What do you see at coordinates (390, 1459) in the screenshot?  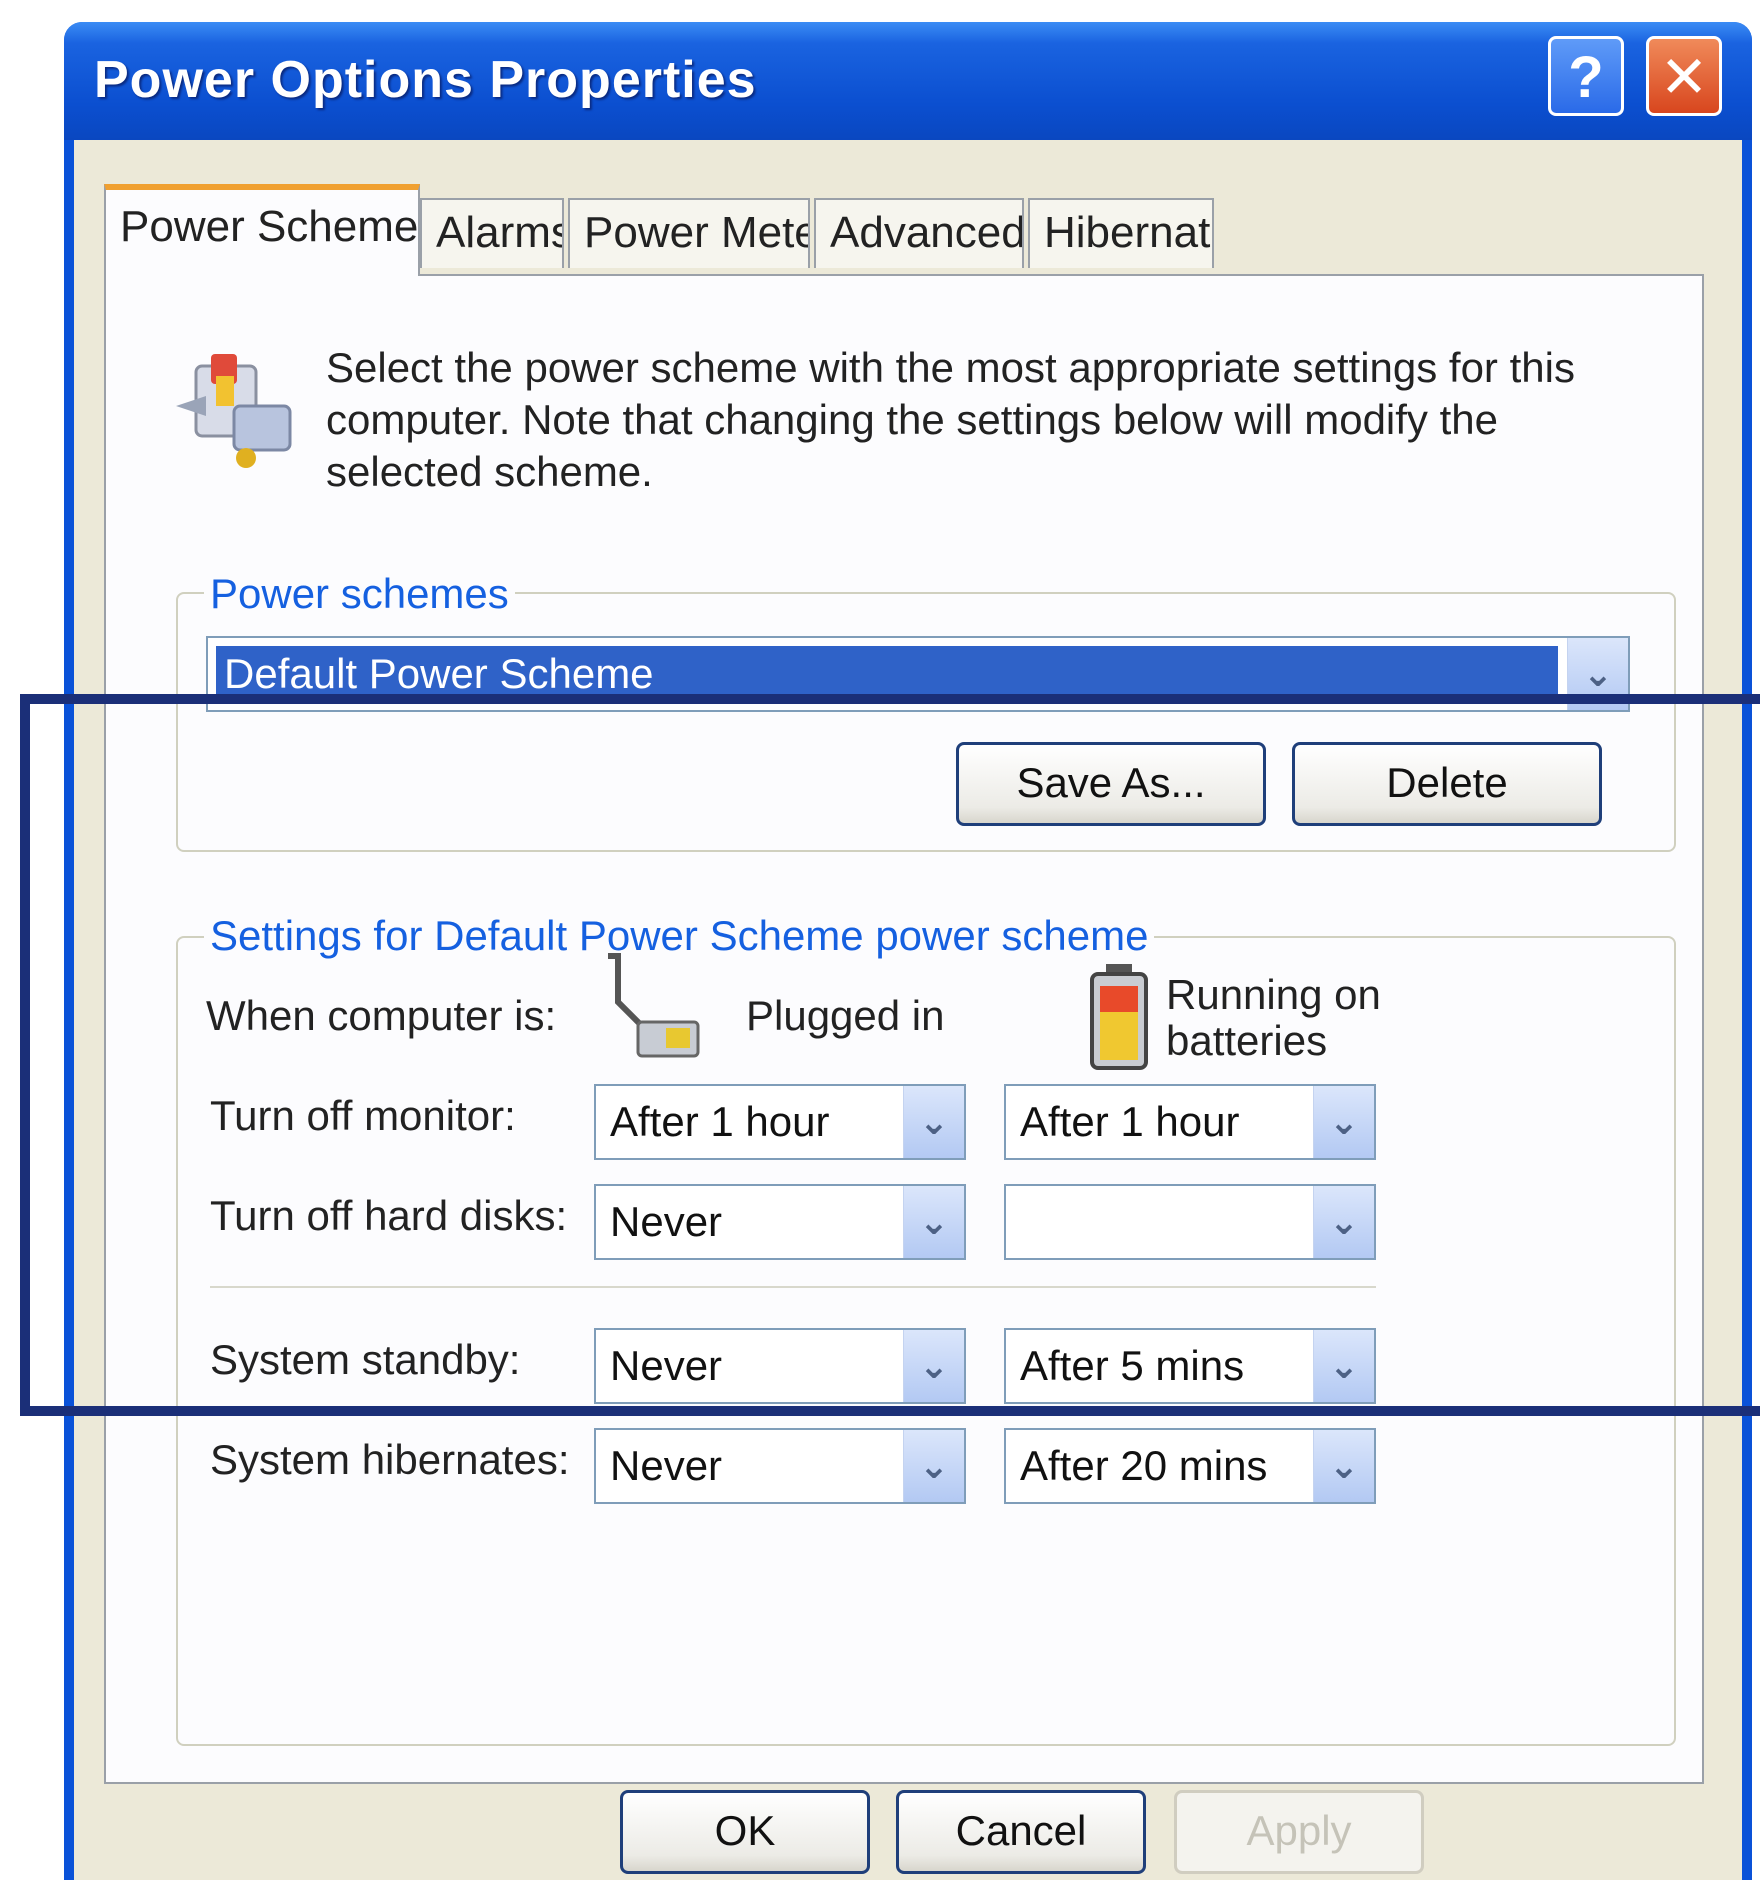 I see `system-hibernates-label: System hibernates:` at bounding box center [390, 1459].